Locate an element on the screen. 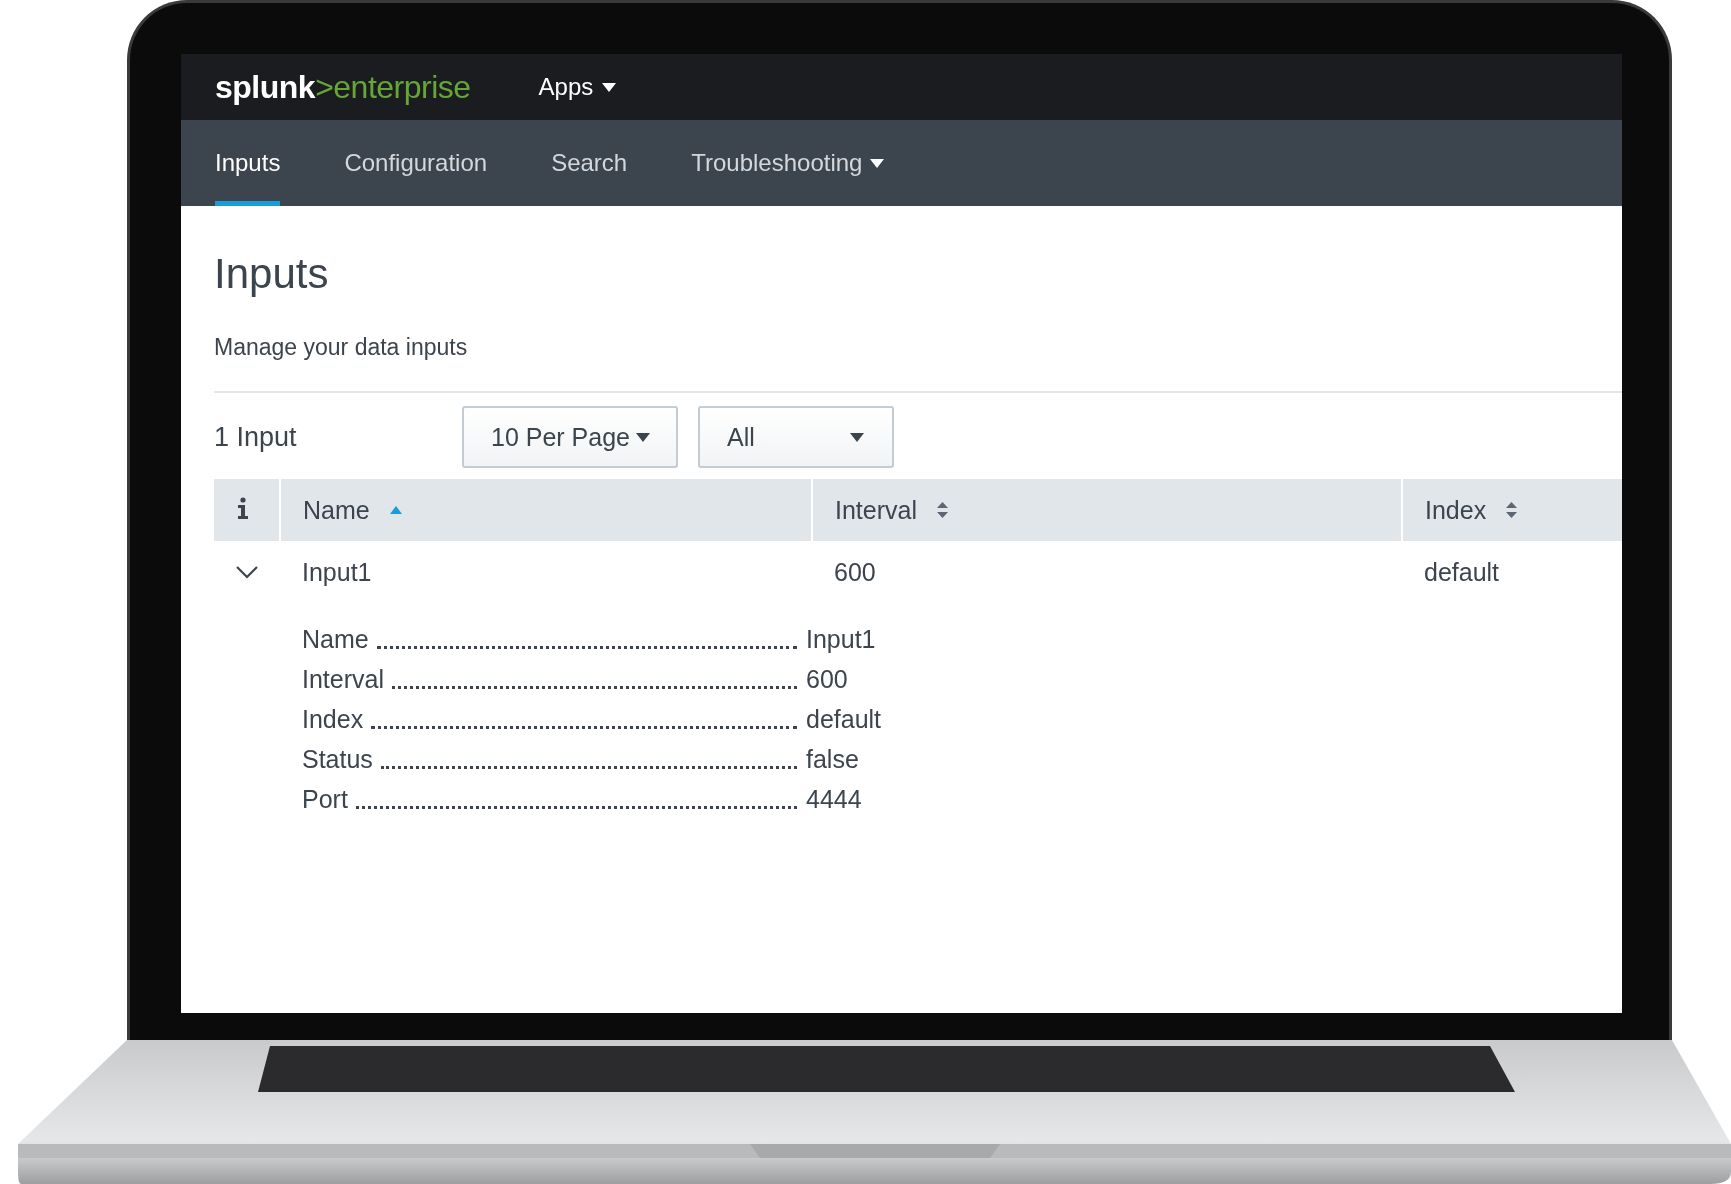 This screenshot has height=1184, width=1731. detail-label: Interval is located at coordinates (343, 679).